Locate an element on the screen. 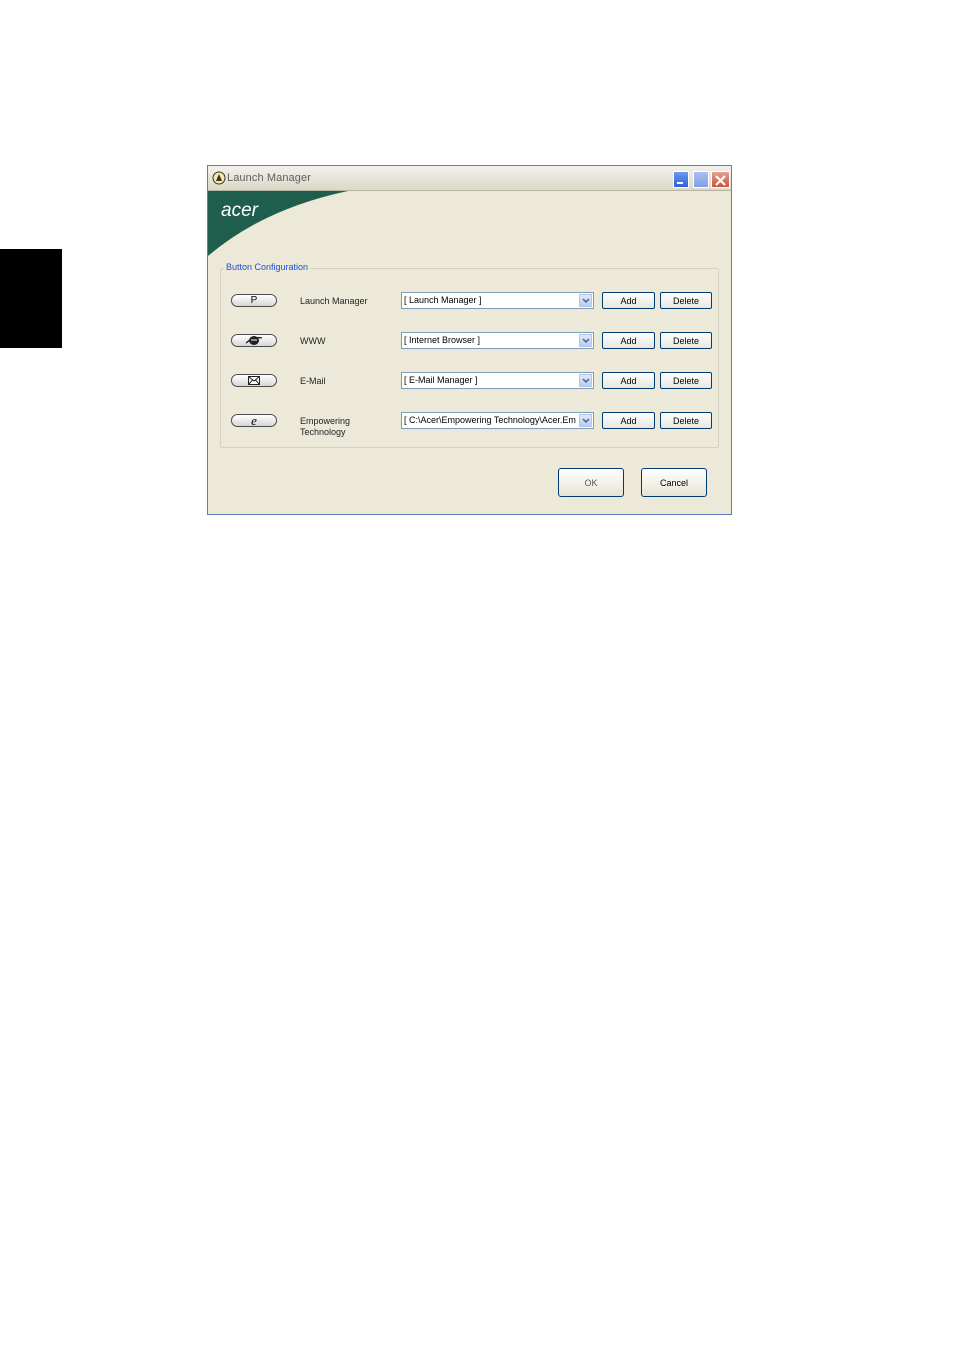  cancel-button: Cancel is located at coordinates (674, 482).